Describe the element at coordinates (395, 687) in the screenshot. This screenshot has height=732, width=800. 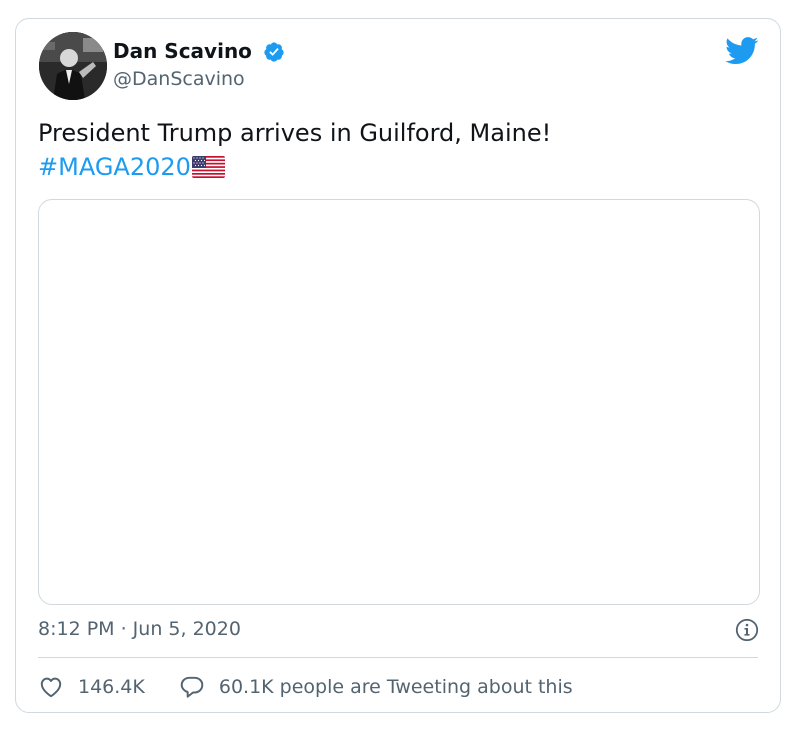
I see `conversation-label: 60.1K people are Tweeting about this` at that location.